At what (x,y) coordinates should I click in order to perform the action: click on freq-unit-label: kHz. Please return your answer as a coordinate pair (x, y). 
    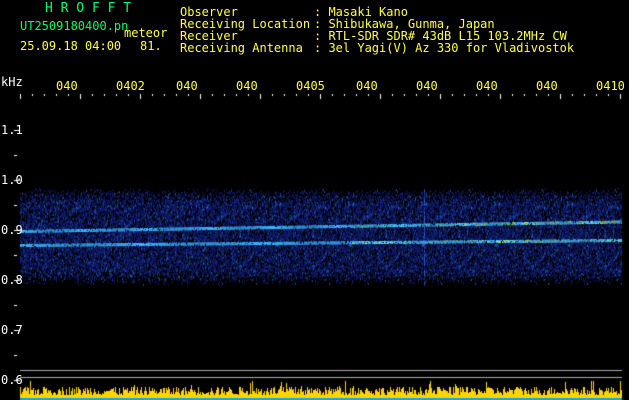
    Looking at the image, I should click on (12, 82).